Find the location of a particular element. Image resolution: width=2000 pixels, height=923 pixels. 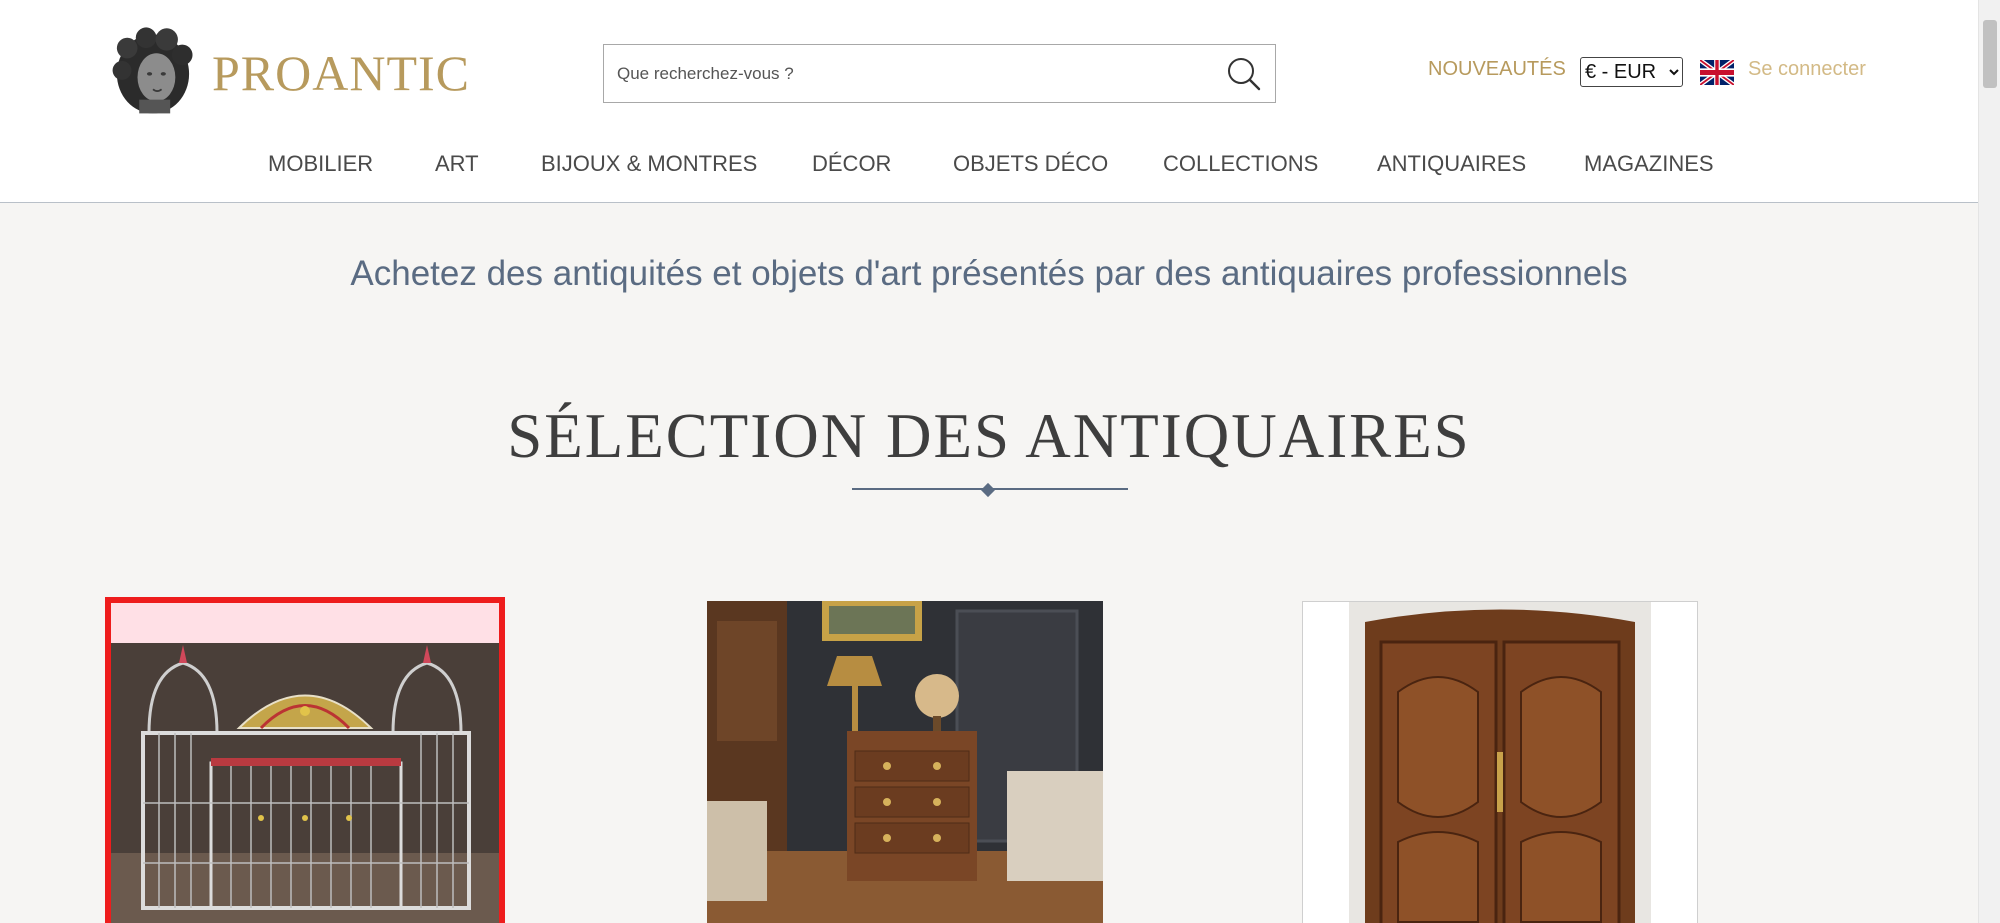

armoire-image is located at coordinates (1500, 762).